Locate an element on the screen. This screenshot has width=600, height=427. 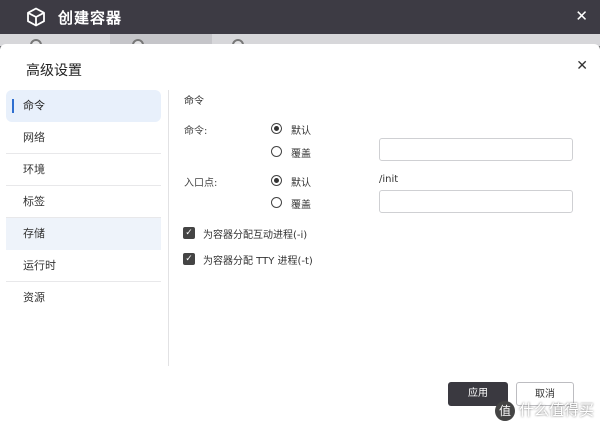
entrypoint-default-label: 默认 is located at coordinates (301, 183).